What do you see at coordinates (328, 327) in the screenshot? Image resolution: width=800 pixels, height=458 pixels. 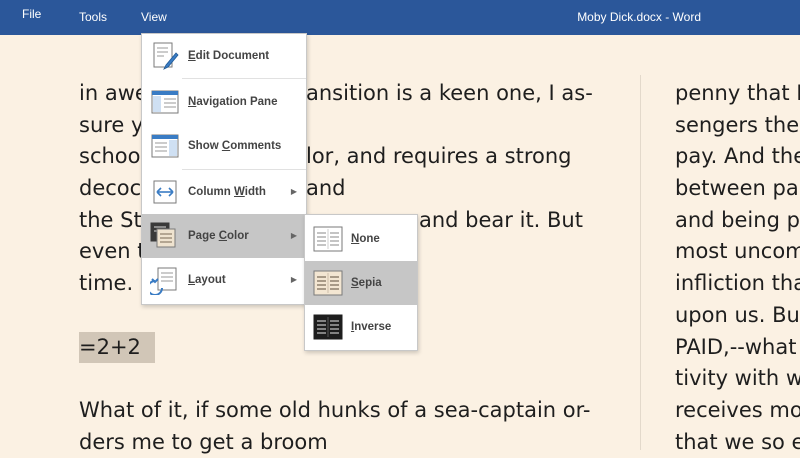 I see `page-inverse-icon` at bounding box center [328, 327].